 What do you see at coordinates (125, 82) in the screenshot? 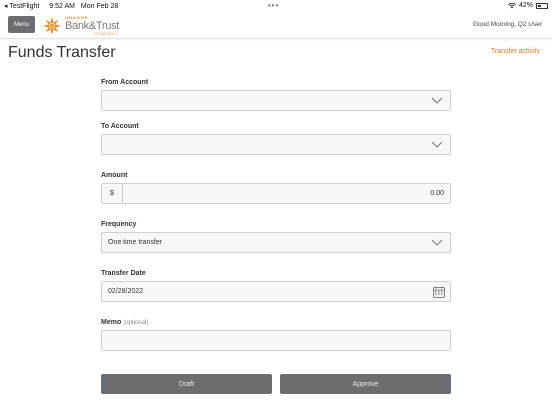
I see `from-account-label: From Account` at bounding box center [125, 82].